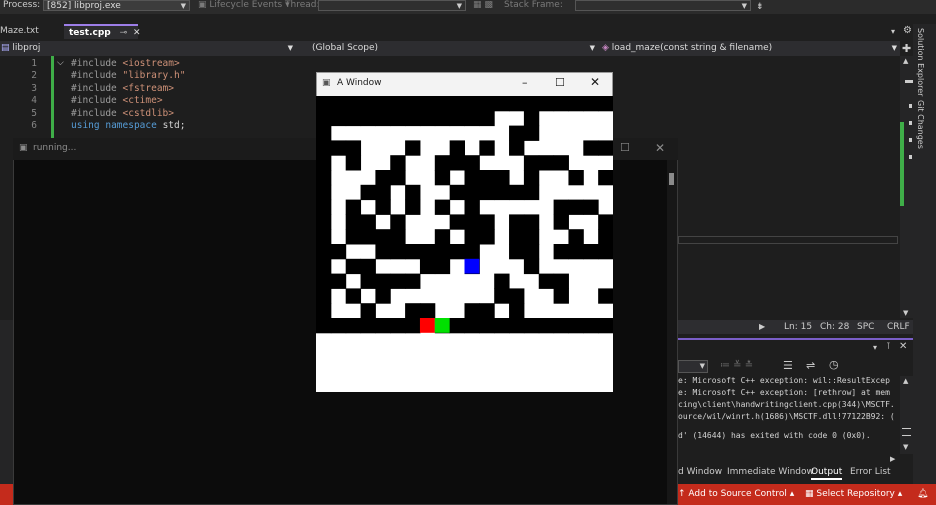 The height and width of the screenshot is (505, 936). I want to click on tab-output: Output, so click(827, 472).